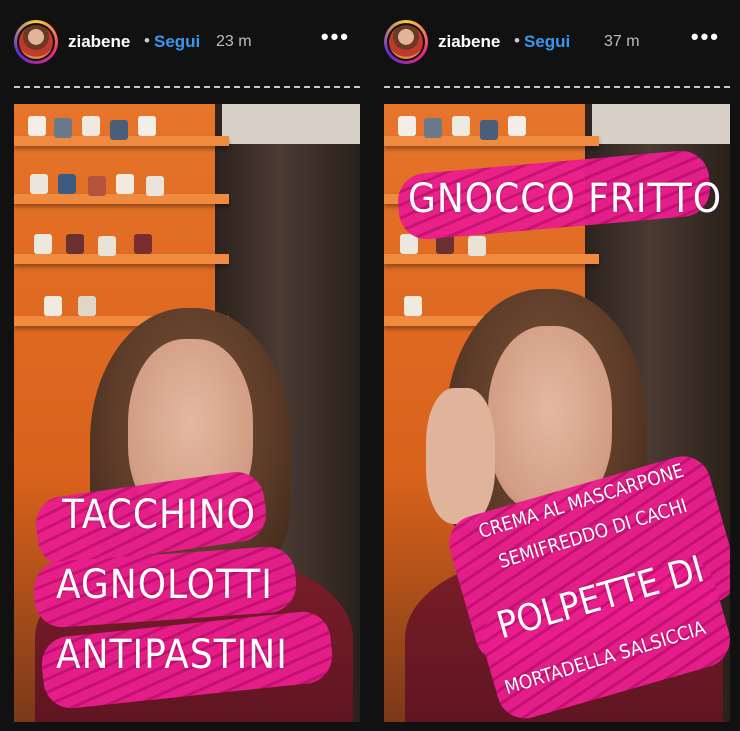 The width and height of the screenshot is (740, 731). Describe the element at coordinates (164, 585) in the screenshot. I see `caption-line: AGNOLOTTI` at that location.